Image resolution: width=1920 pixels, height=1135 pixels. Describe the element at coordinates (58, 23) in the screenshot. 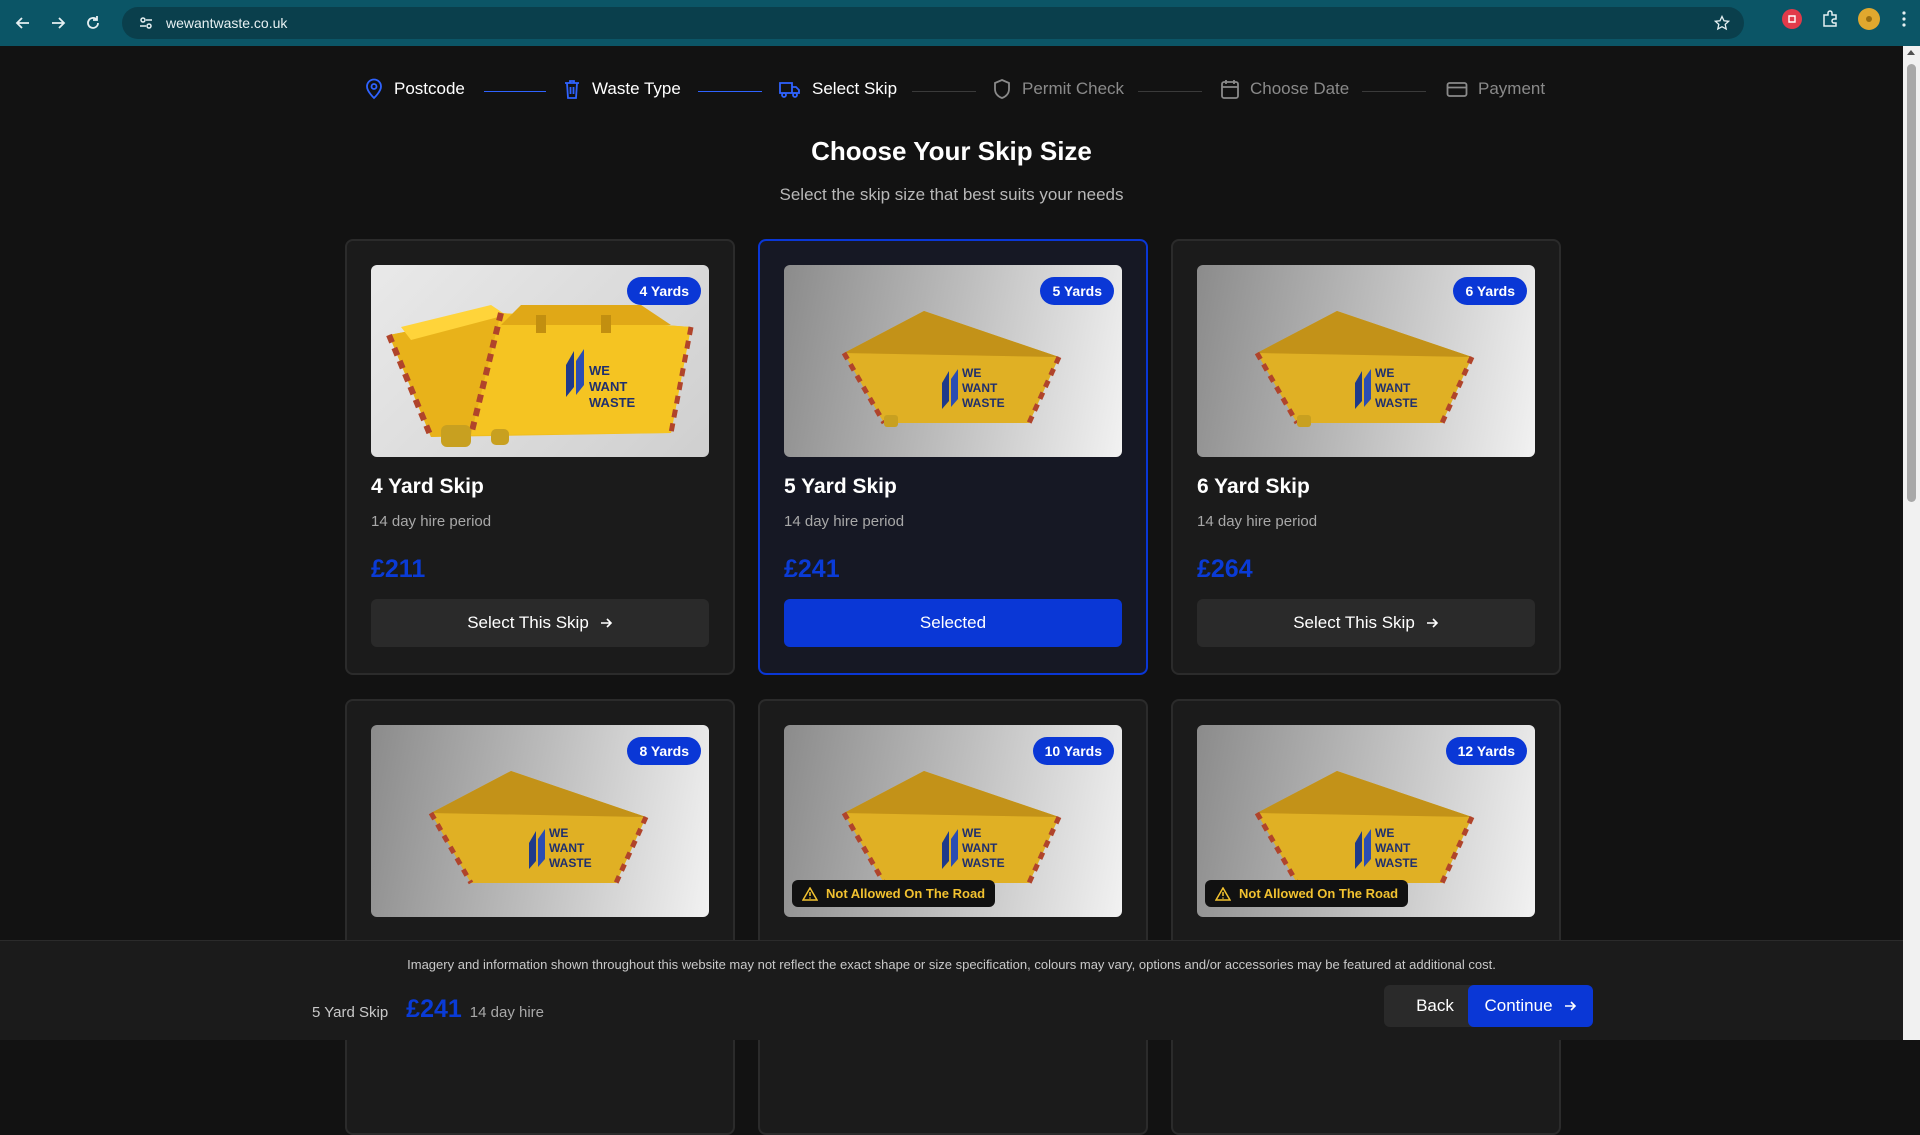

I see `forward-arrow-icon` at that location.